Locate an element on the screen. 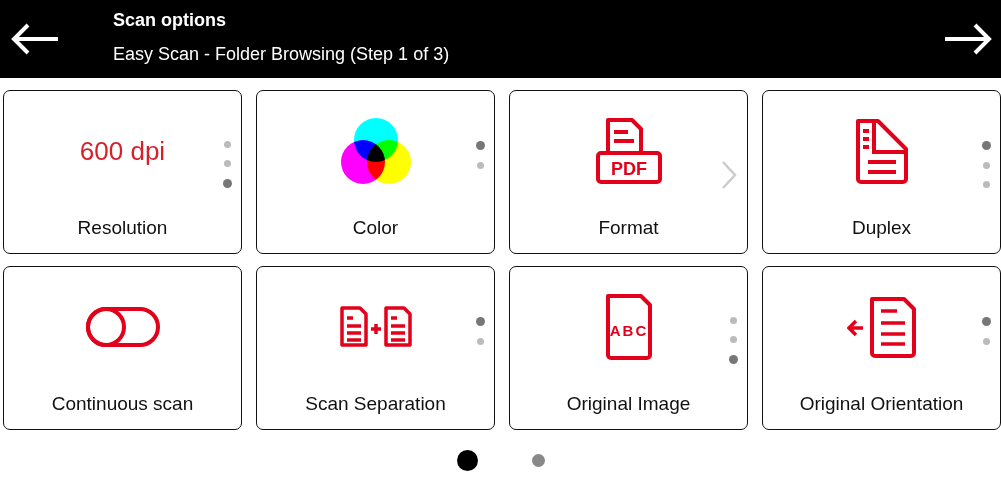  option-tile: Continuous scan is located at coordinates (122, 348).